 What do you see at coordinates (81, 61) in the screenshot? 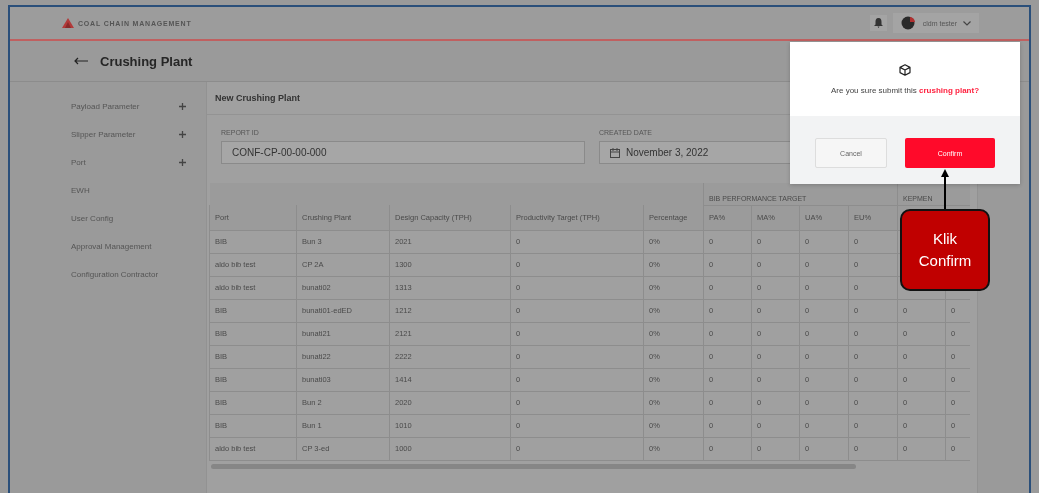
I see `back-arrow-icon` at bounding box center [81, 61].